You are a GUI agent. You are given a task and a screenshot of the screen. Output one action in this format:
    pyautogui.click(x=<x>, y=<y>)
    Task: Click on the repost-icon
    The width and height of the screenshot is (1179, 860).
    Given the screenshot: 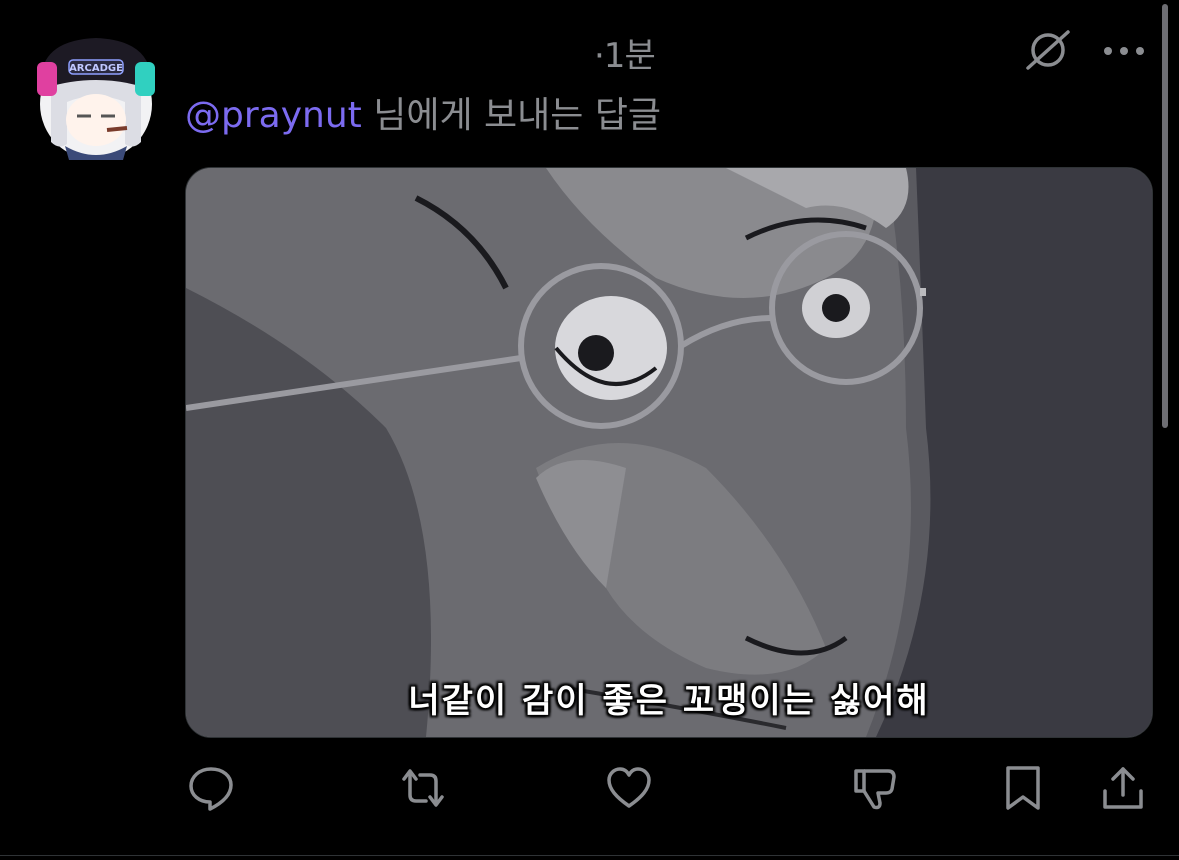 What is the action you would take?
    pyautogui.click(x=423, y=788)
    